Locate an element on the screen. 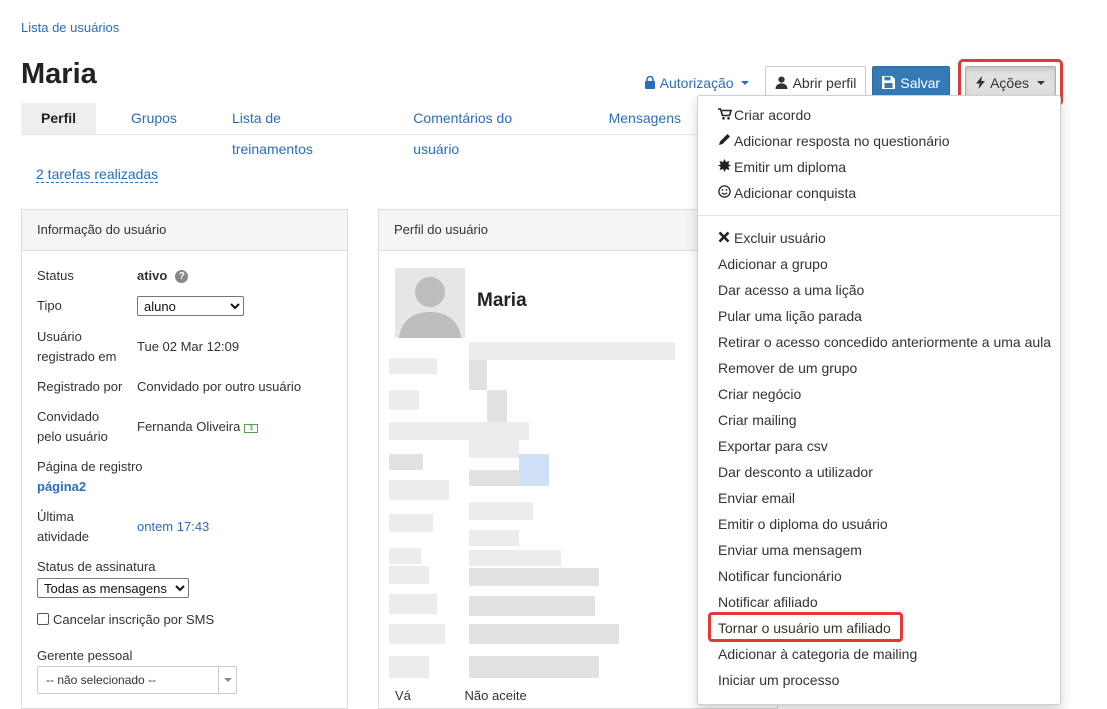 The image size is (1107, 709). floppy-icon is located at coordinates (889, 82).